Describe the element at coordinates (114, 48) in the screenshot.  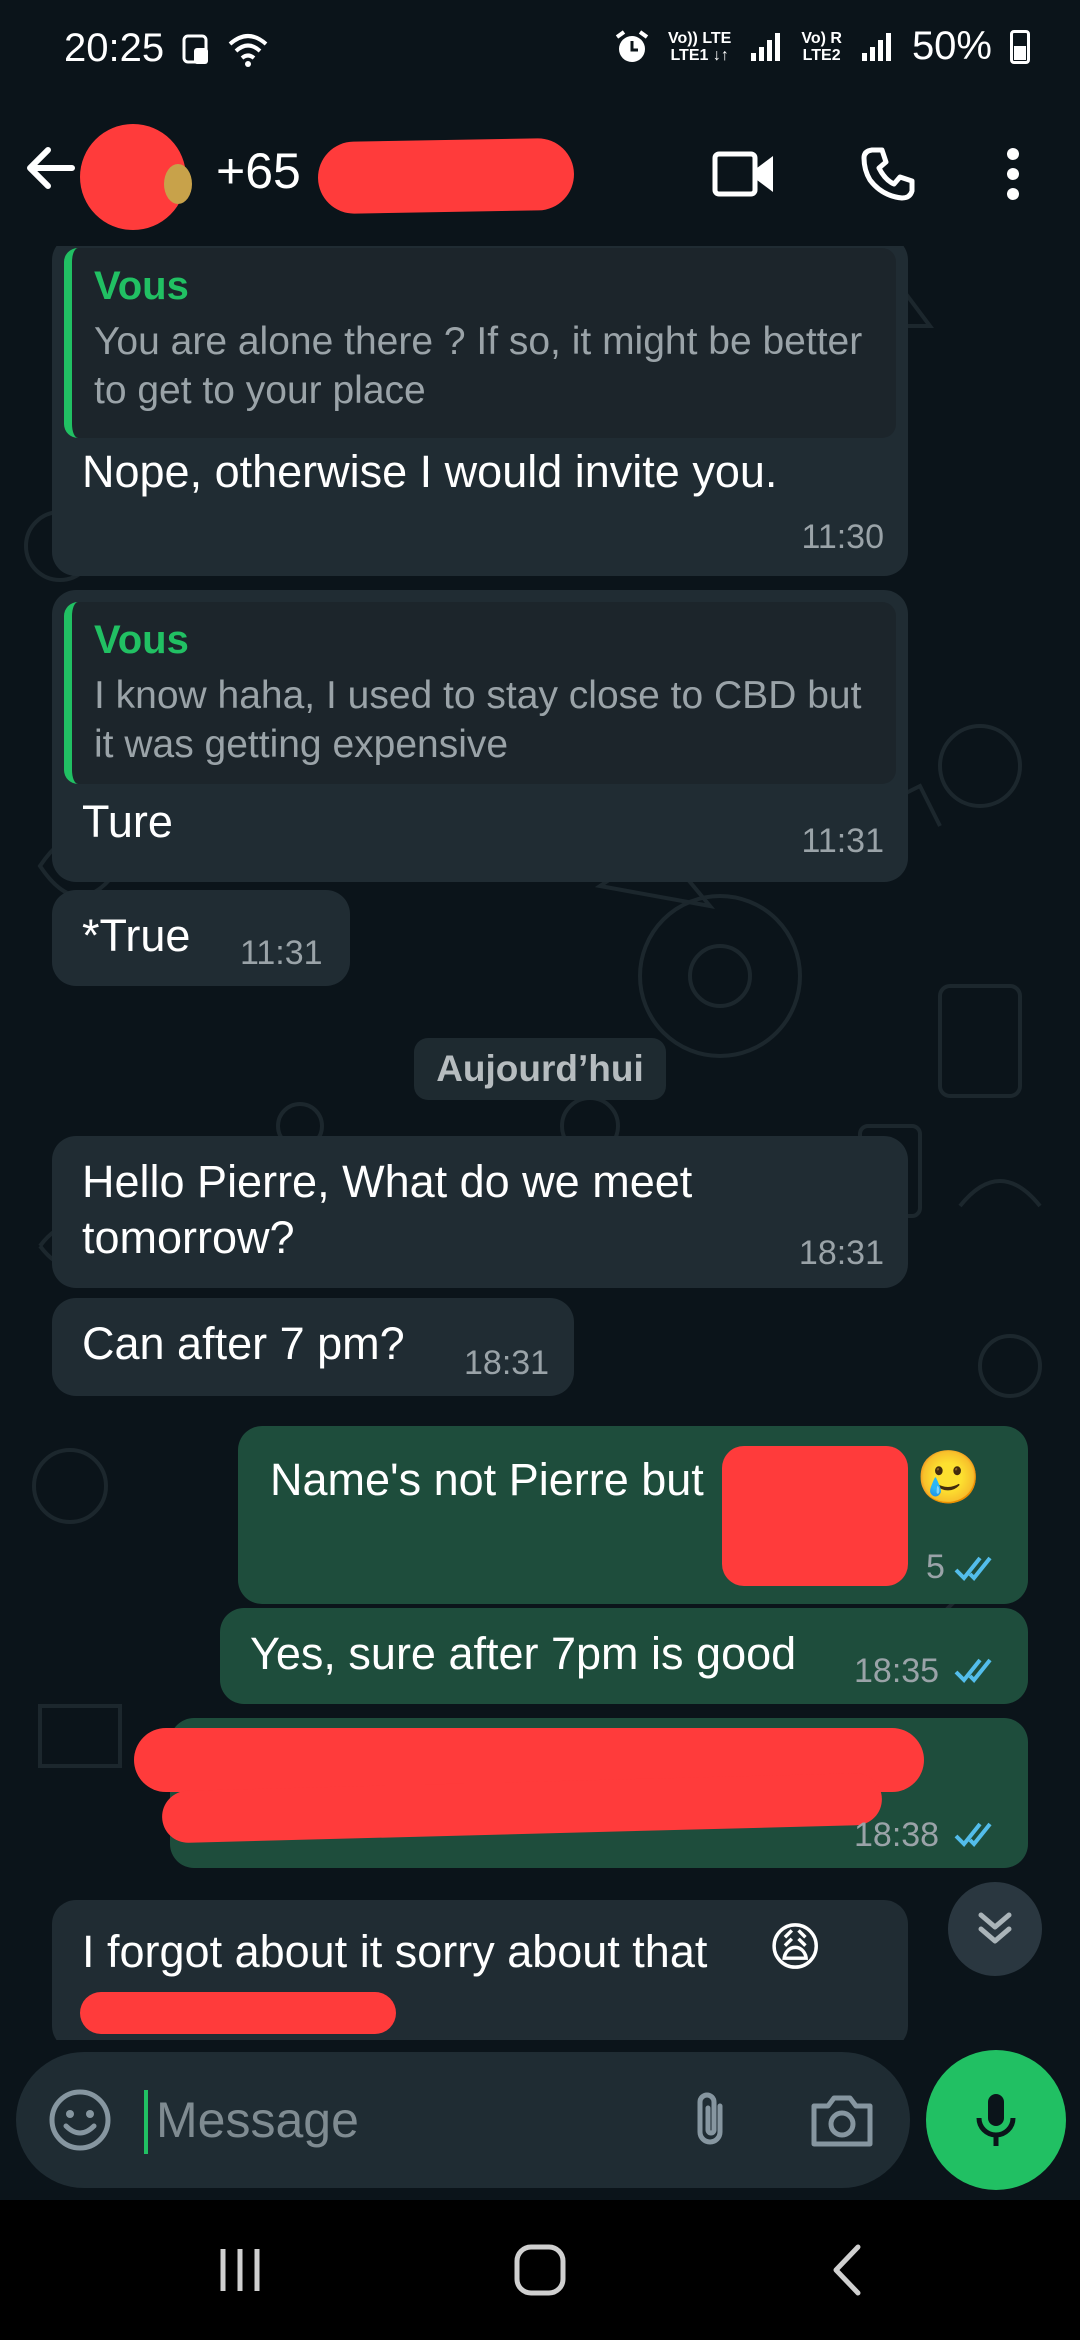
I see `status-time: 20:25` at that location.